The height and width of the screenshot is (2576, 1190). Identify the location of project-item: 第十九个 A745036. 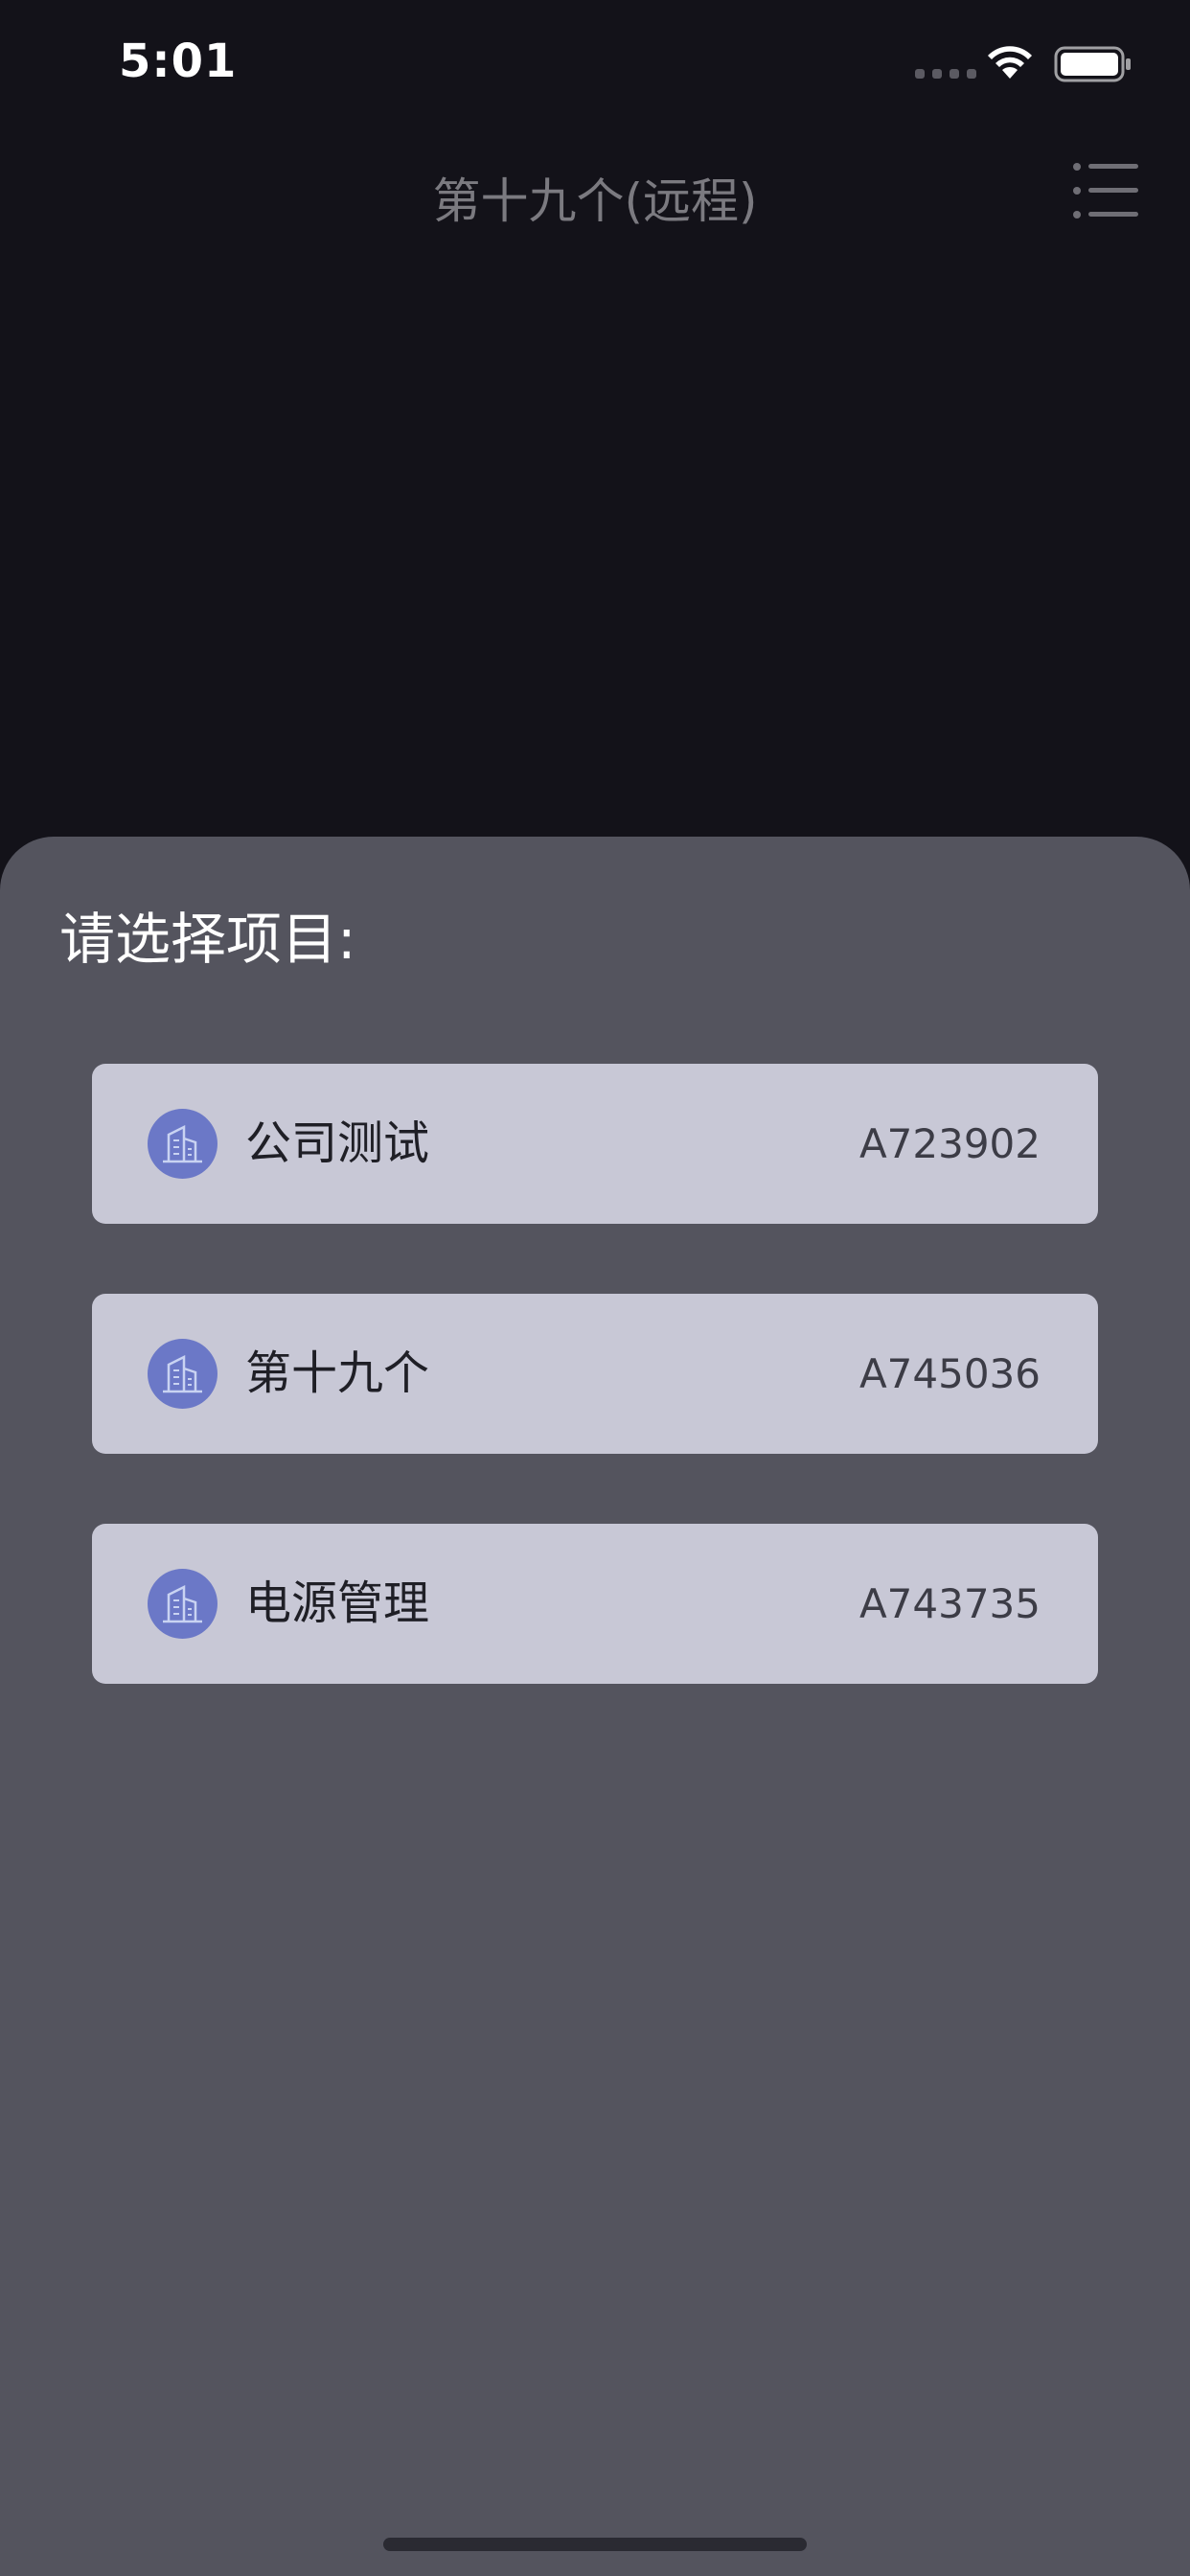
(595, 1374).